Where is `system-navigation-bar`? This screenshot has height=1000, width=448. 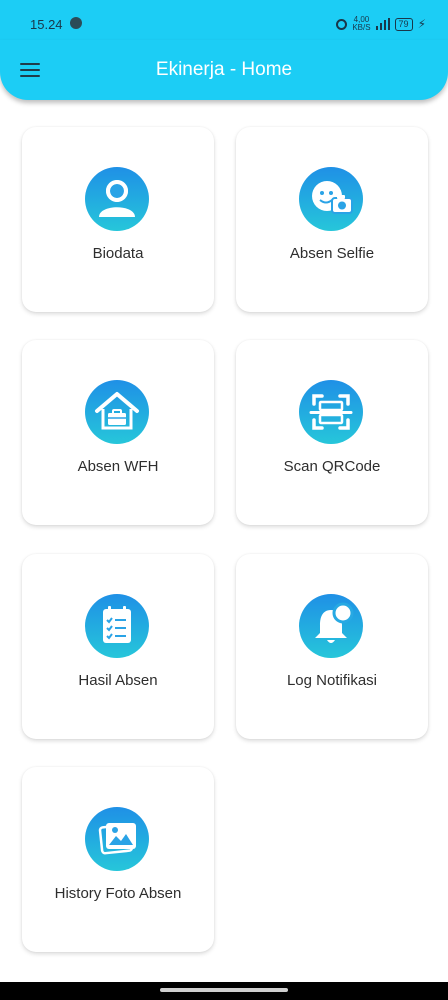
system-navigation-bar is located at coordinates (224, 991).